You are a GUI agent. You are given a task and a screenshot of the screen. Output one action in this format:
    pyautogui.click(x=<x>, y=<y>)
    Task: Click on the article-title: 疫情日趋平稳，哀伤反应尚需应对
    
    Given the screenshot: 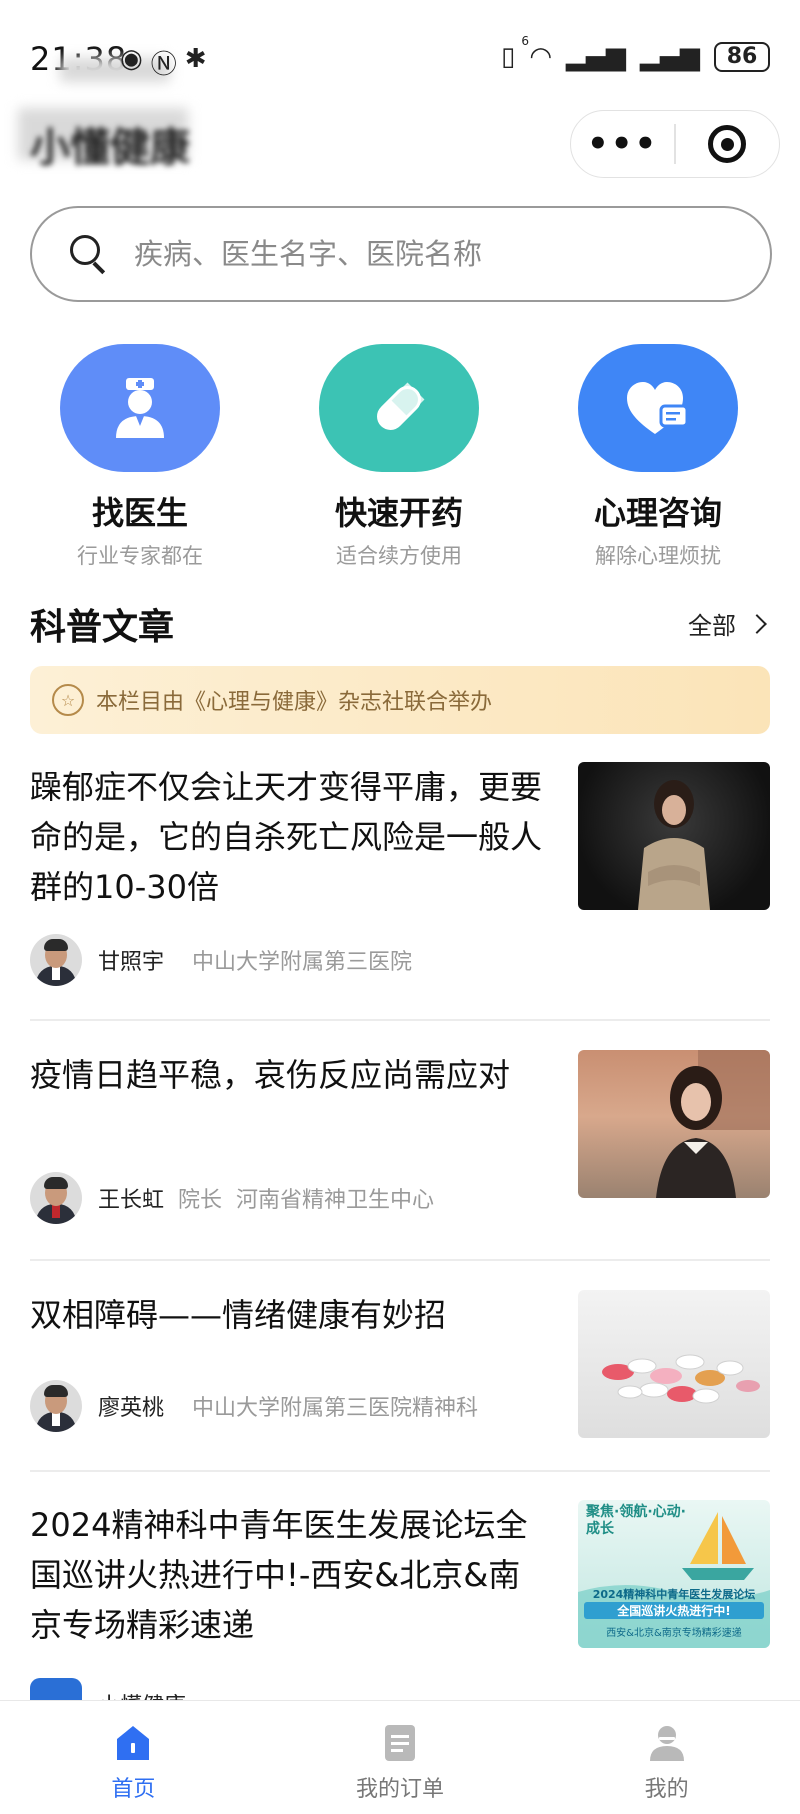 What is the action you would take?
    pyautogui.click(x=270, y=1075)
    